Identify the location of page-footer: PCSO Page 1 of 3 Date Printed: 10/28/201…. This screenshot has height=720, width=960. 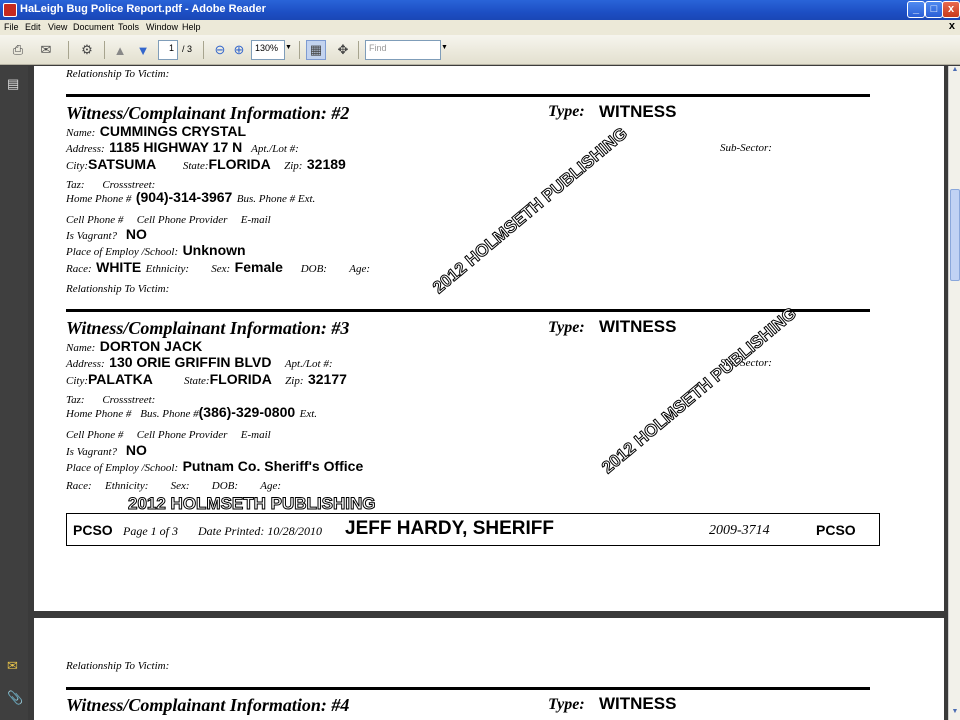
(473, 529).